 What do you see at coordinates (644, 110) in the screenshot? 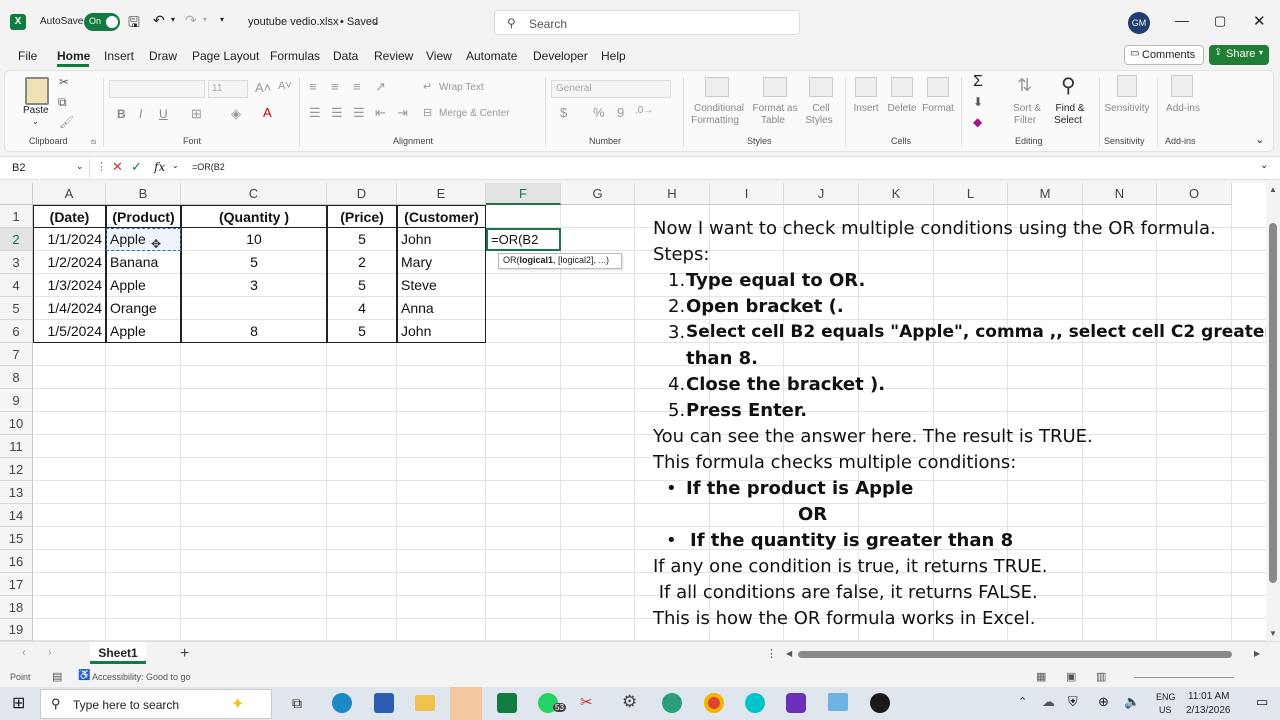
I see `increase-decimal-icon: .0→` at bounding box center [644, 110].